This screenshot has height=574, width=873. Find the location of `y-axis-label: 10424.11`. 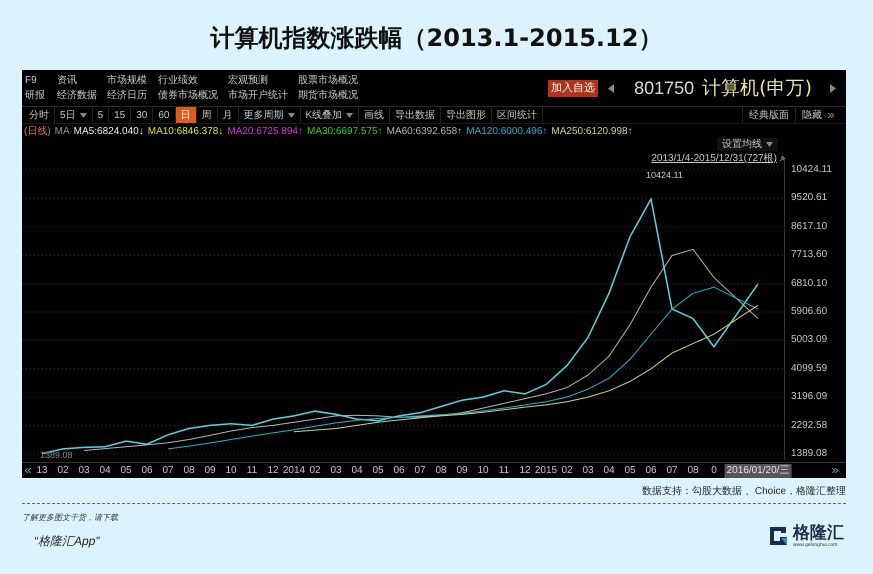

y-axis-label: 10424.11 is located at coordinates (811, 170).